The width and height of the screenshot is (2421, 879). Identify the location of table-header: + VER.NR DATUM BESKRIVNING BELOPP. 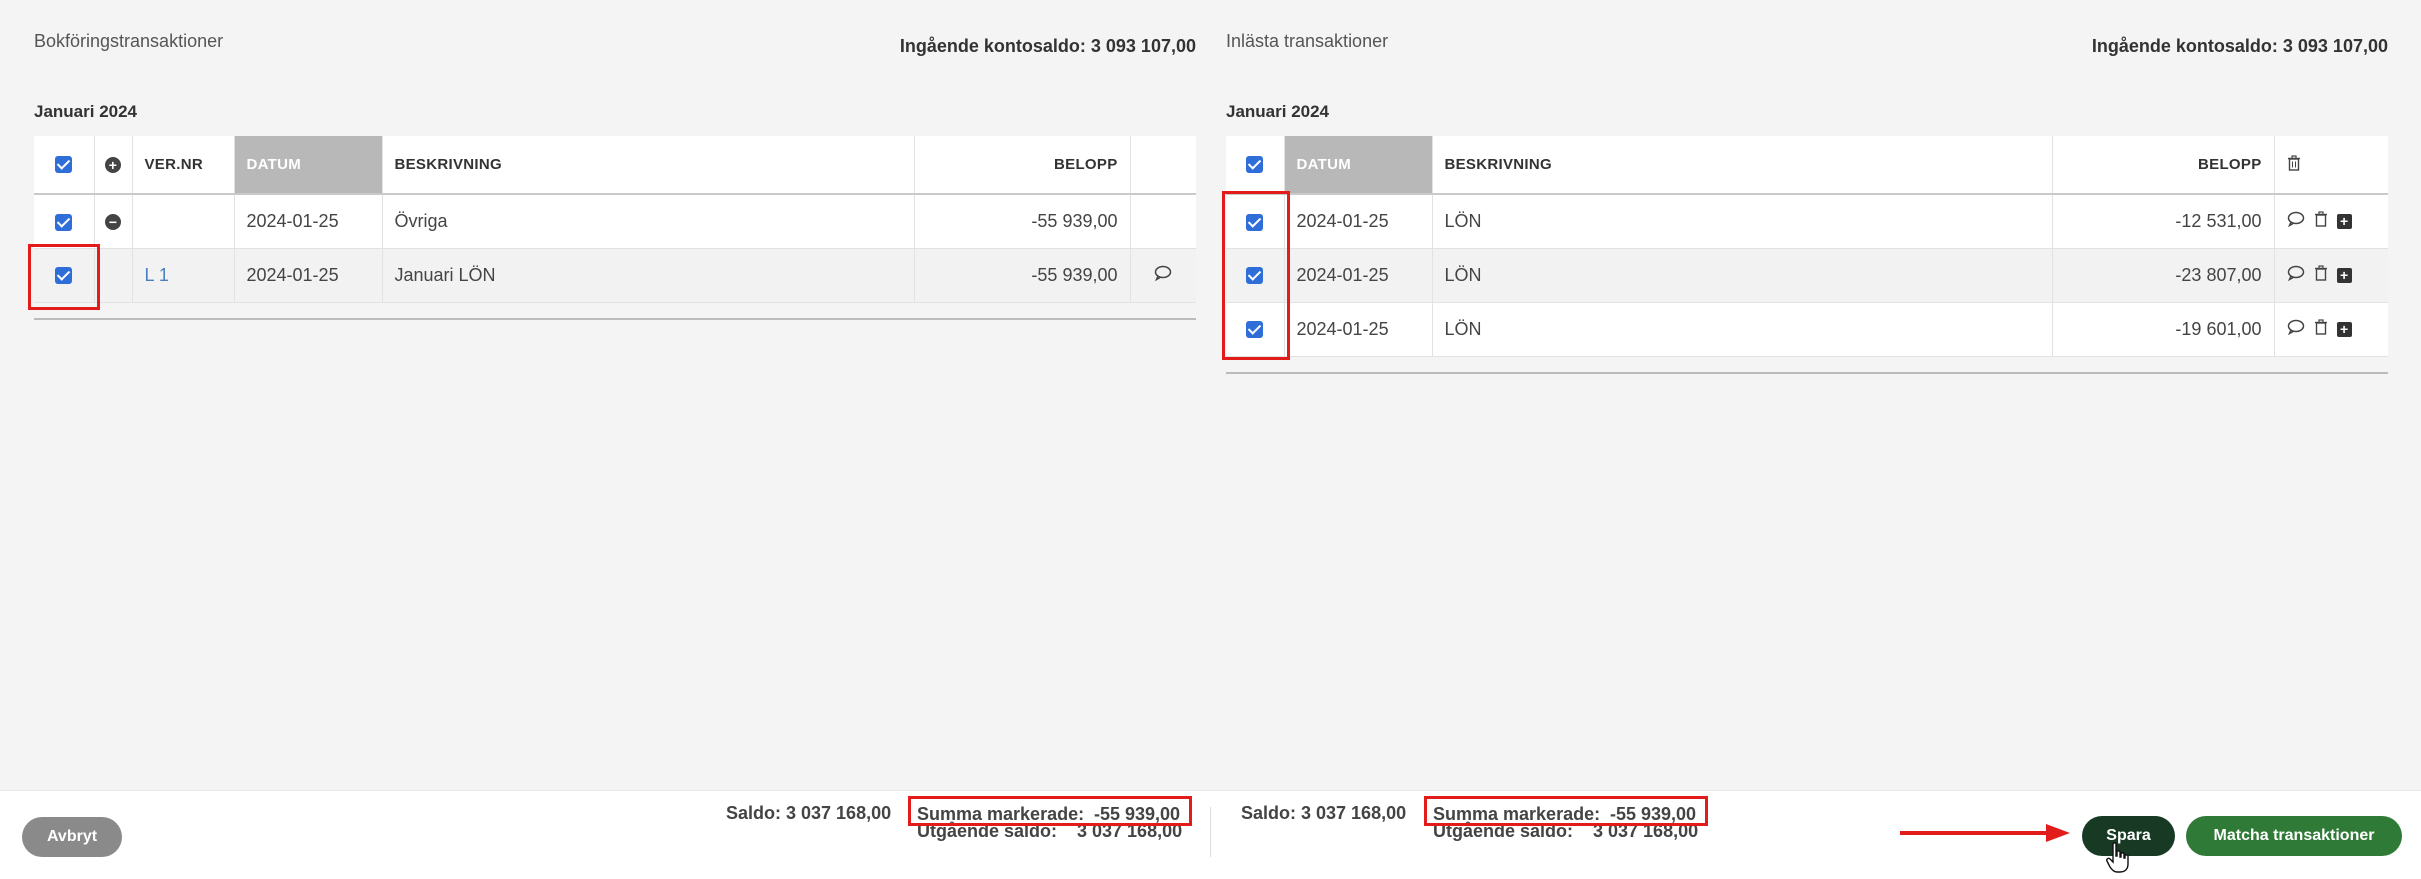
(615, 165).